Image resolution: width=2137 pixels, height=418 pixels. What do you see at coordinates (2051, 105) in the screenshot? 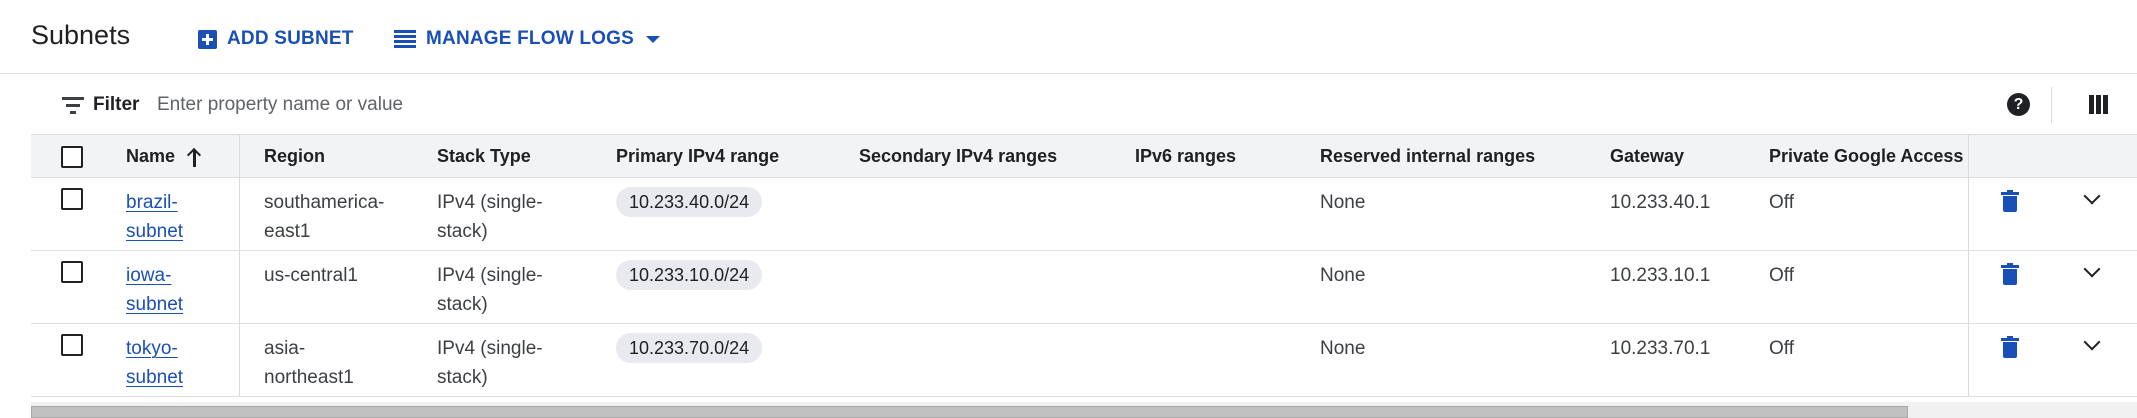
I see `toolbar-divider` at bounding box center [2051, 105].